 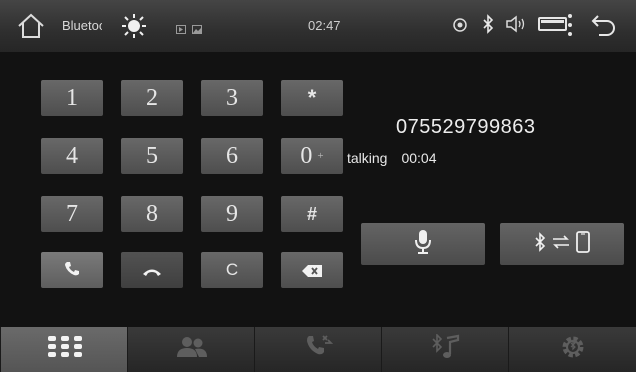 I want to click on bottom-tab-bar, so click(x=318, y=349).